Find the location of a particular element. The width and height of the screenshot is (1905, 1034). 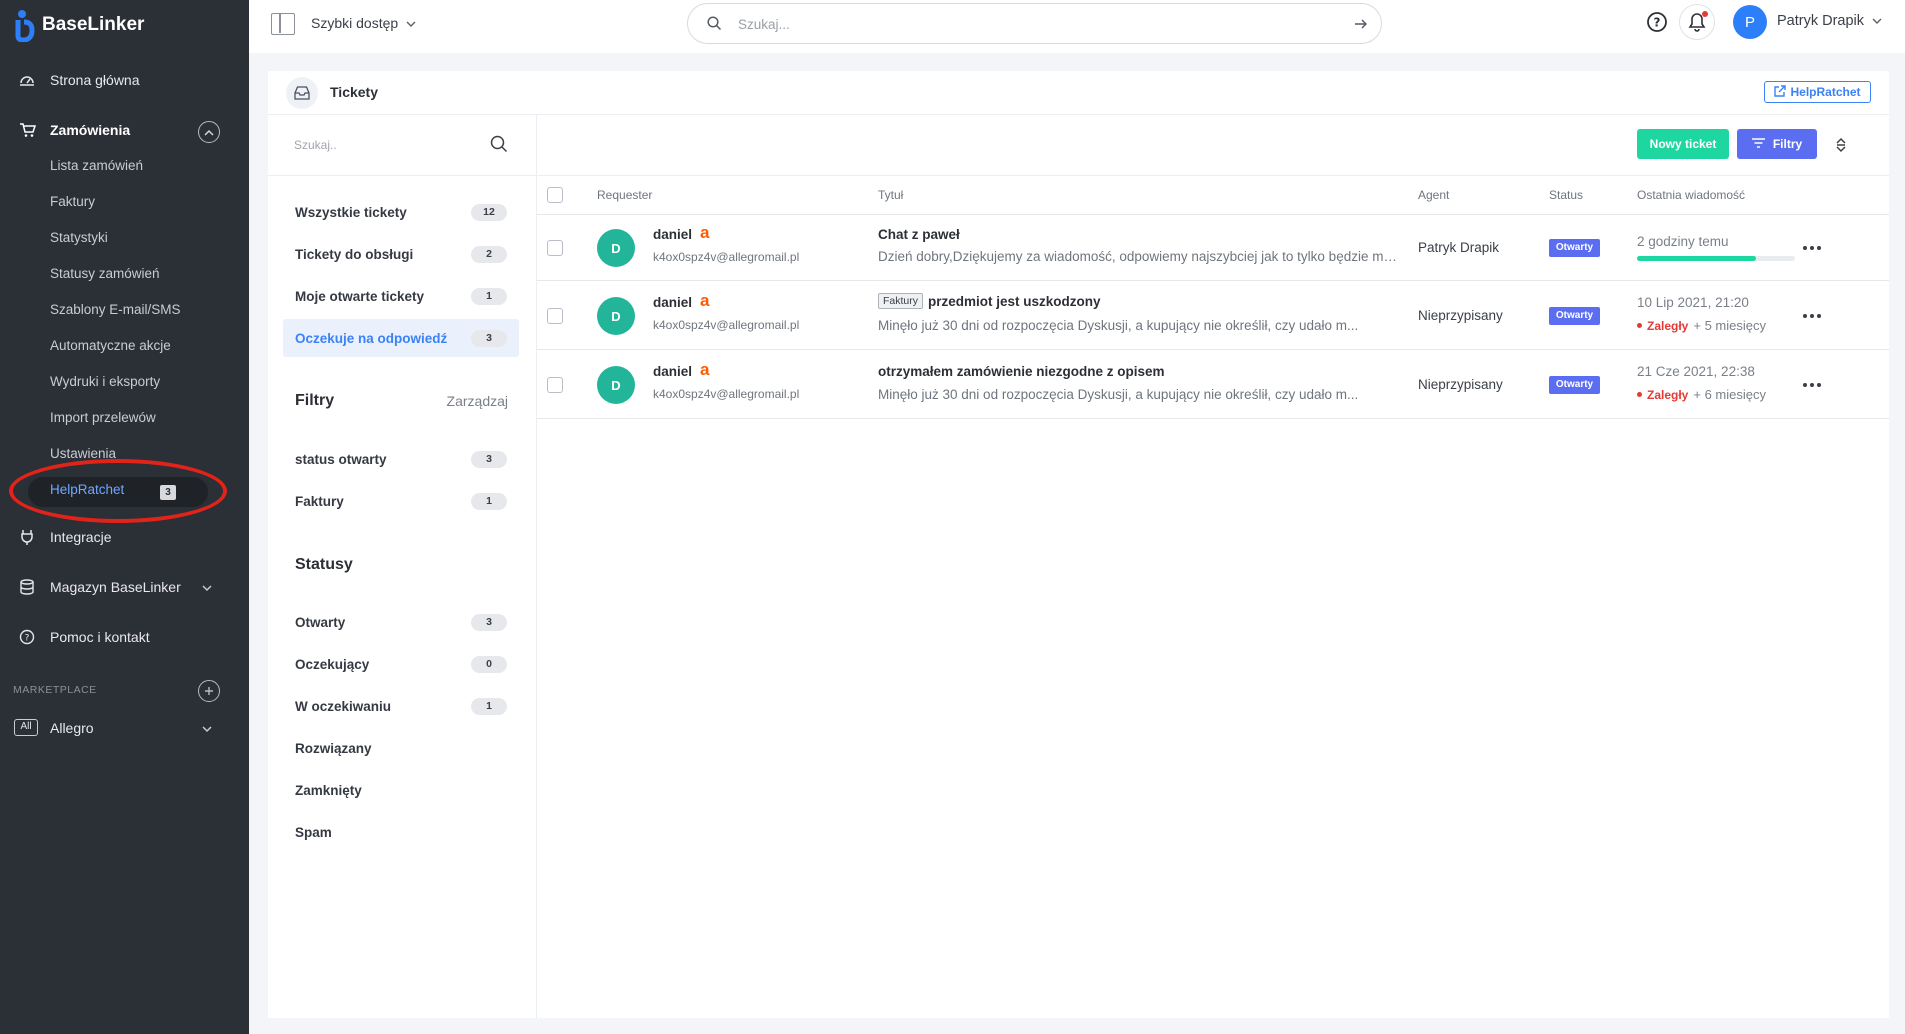

ticket-tag: Faktury is located at coordinates (901, 301).